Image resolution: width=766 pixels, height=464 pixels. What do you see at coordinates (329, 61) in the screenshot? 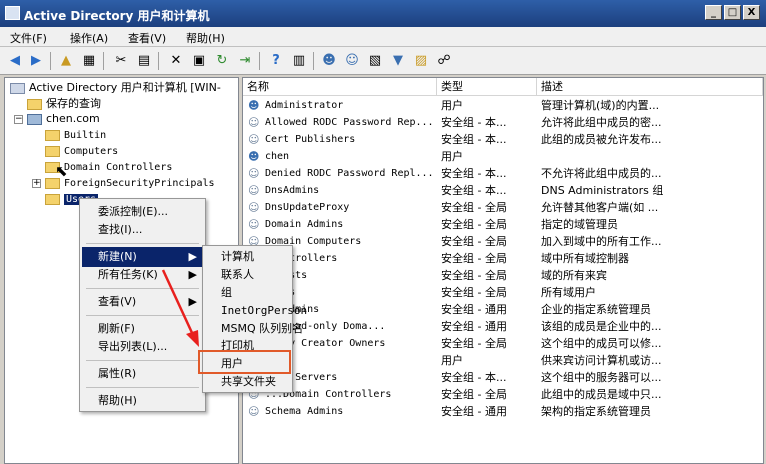
I see `new-user-icon: ☻` at bounding box center [329, 61].